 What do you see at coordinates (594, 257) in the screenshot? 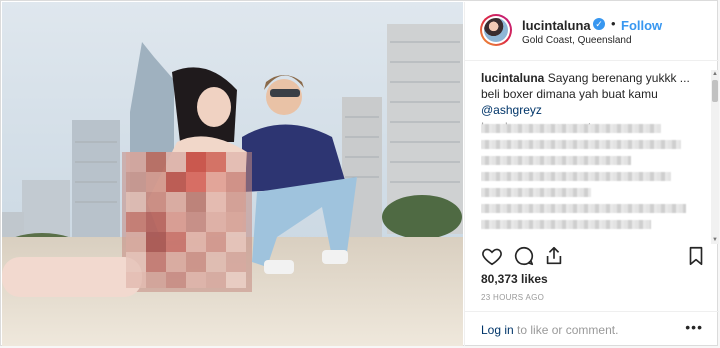
I see `action-bar` at bounding box center [594, 257].